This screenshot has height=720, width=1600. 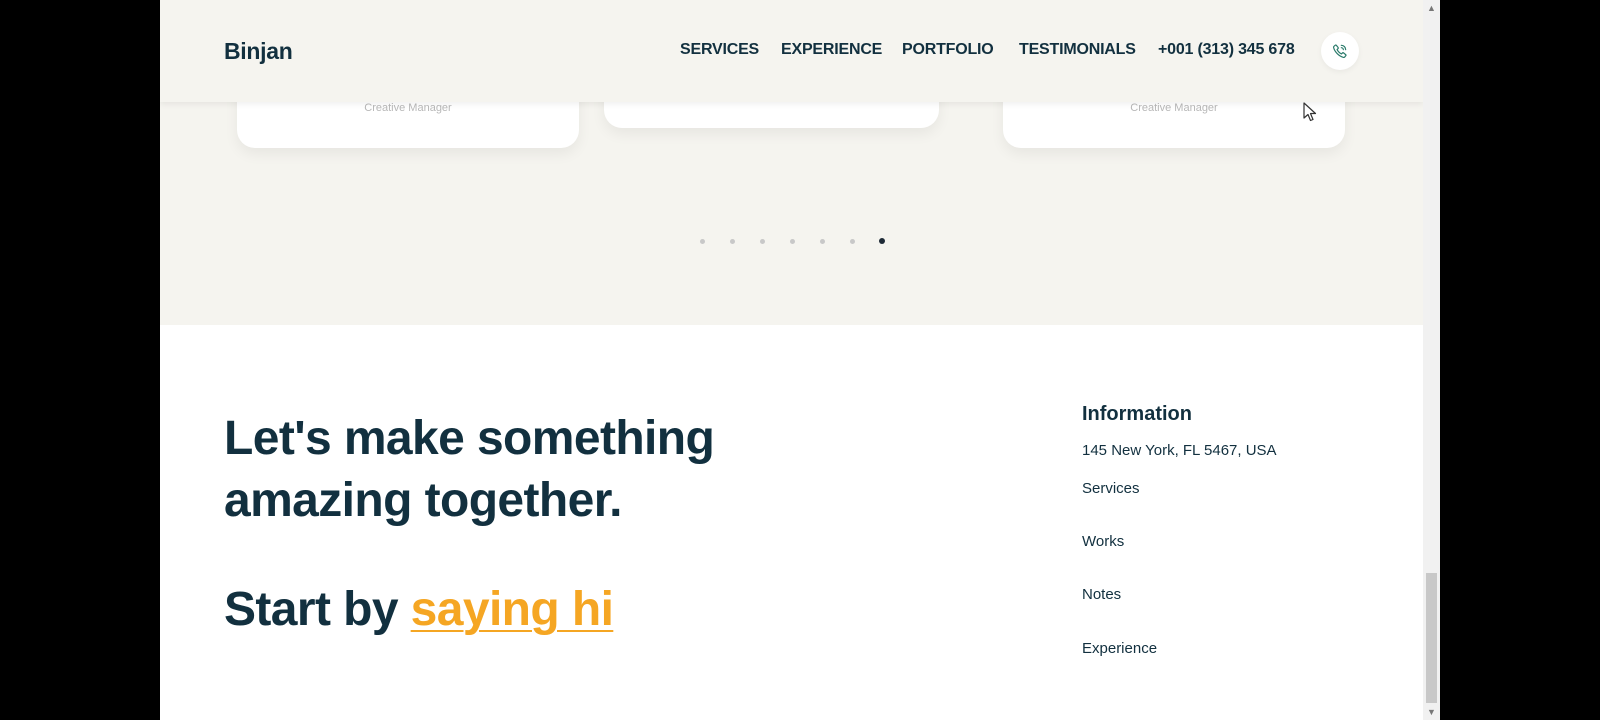 I want to click on contact-cta: Start by saying hi, so click(x=419, y=609).